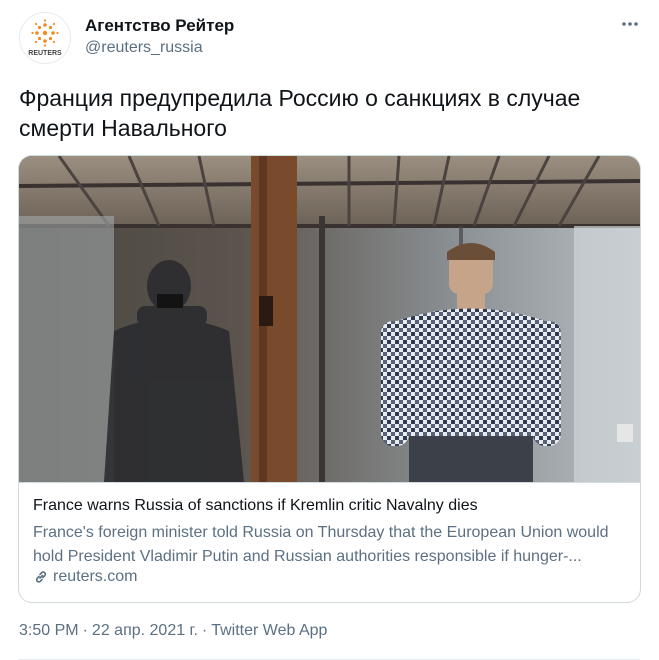  What do you see at coordinates (144, 48) in the screenshot?
I see `author-handle: @reuters_russia` at bounding box center [144, 48].